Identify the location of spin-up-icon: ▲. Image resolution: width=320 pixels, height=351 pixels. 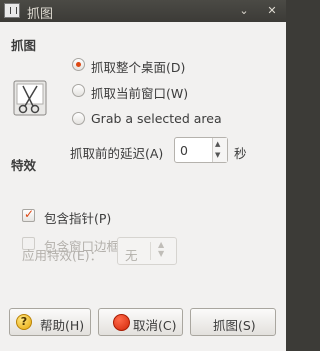
(217, 144).